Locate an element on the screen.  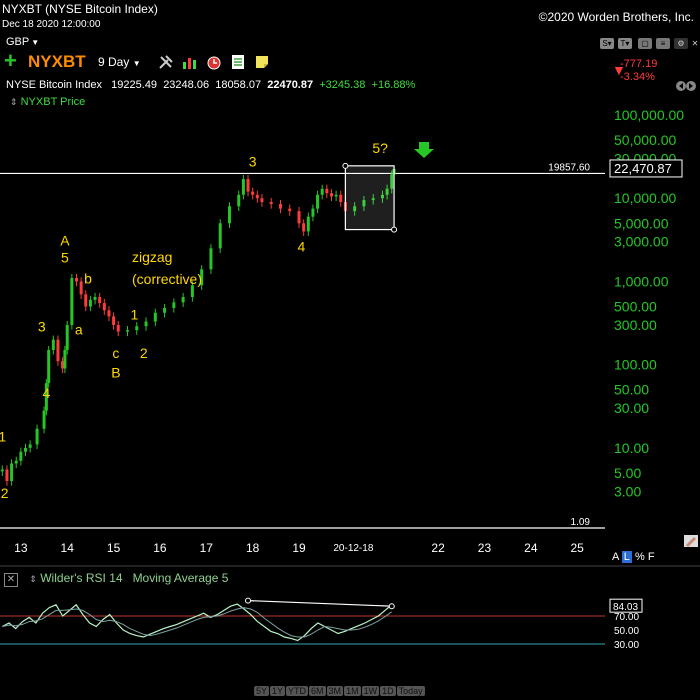
trendline-handle is located at coordinates (391, 606).